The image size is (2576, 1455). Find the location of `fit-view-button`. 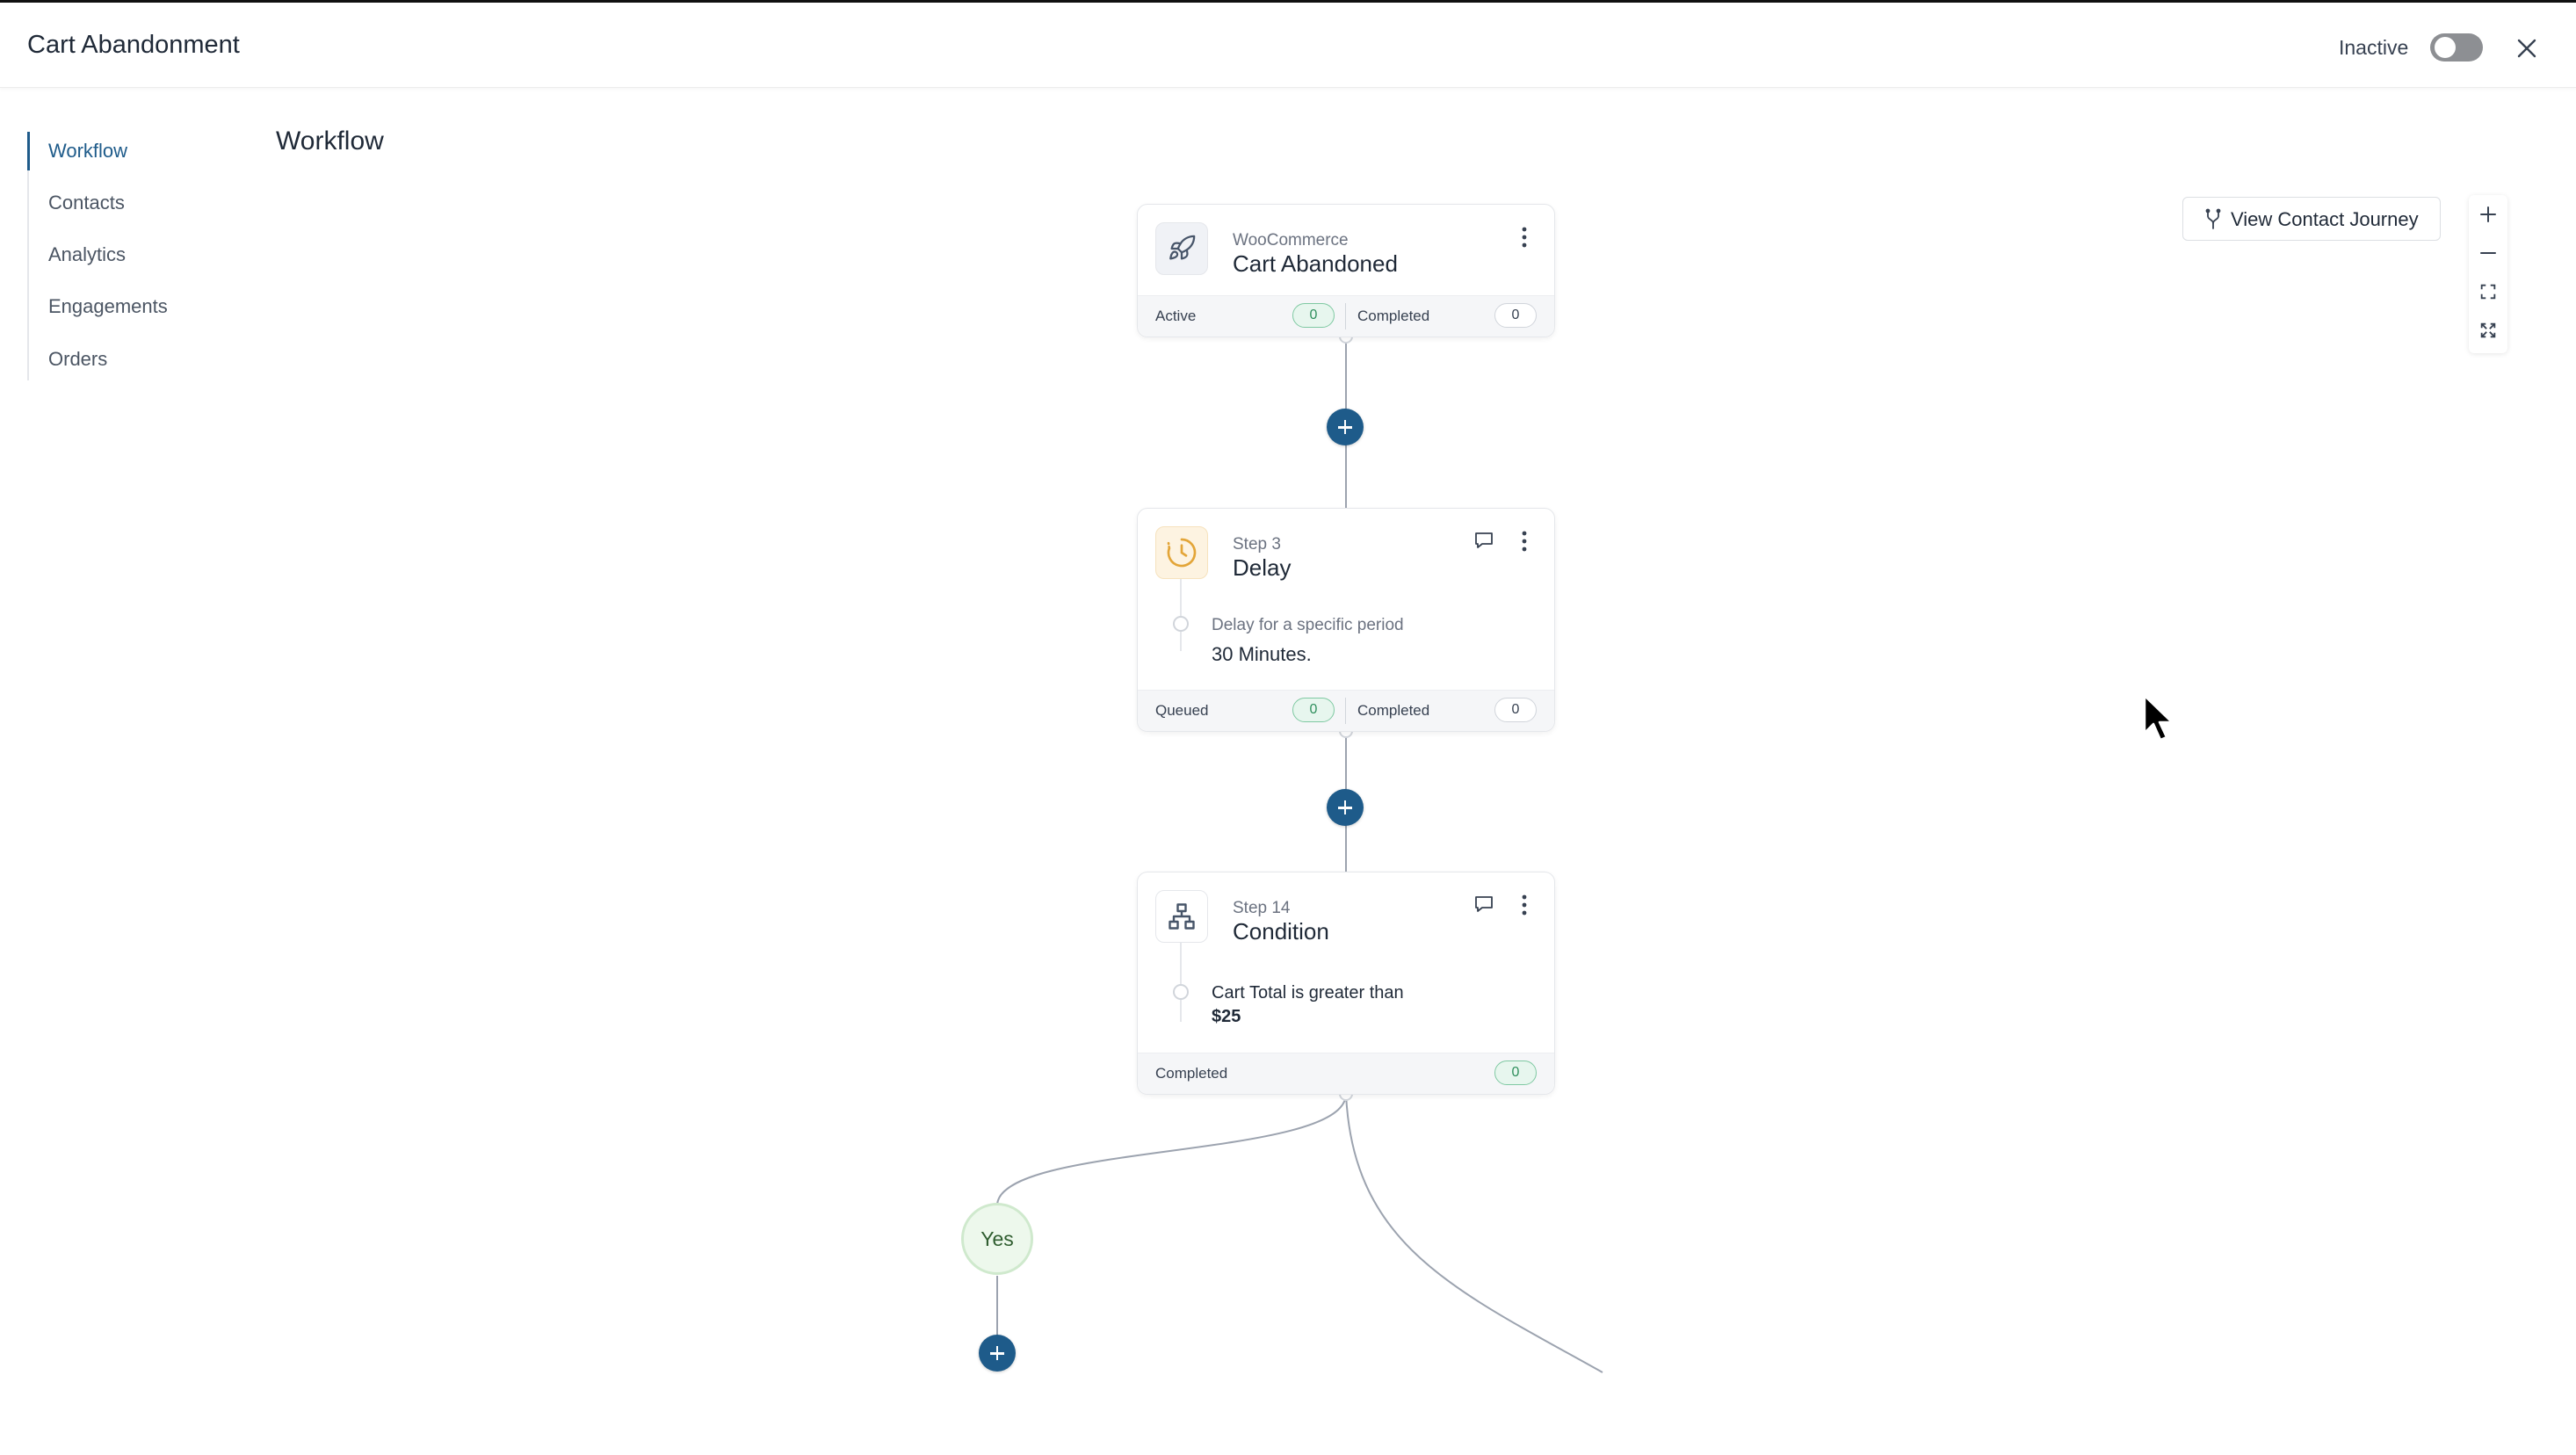

fit-view-button is located at coordinates (2488, 291).